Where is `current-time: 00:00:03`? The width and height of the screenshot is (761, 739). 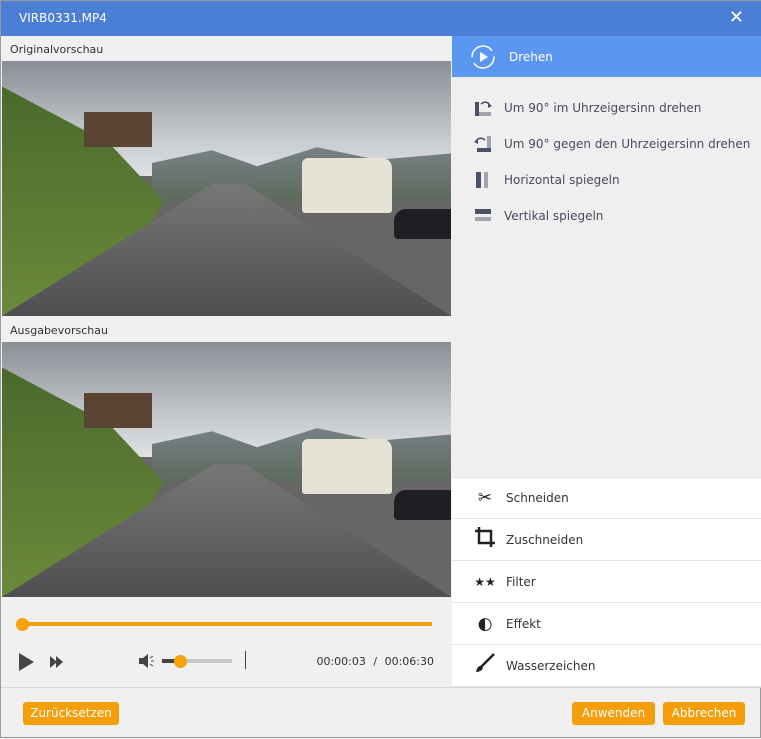
current-time: 00:00:03 is located at coordinates (341, 661).